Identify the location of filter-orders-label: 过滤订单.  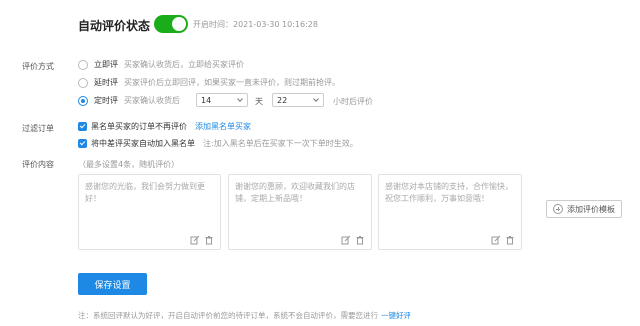
(38, 128).